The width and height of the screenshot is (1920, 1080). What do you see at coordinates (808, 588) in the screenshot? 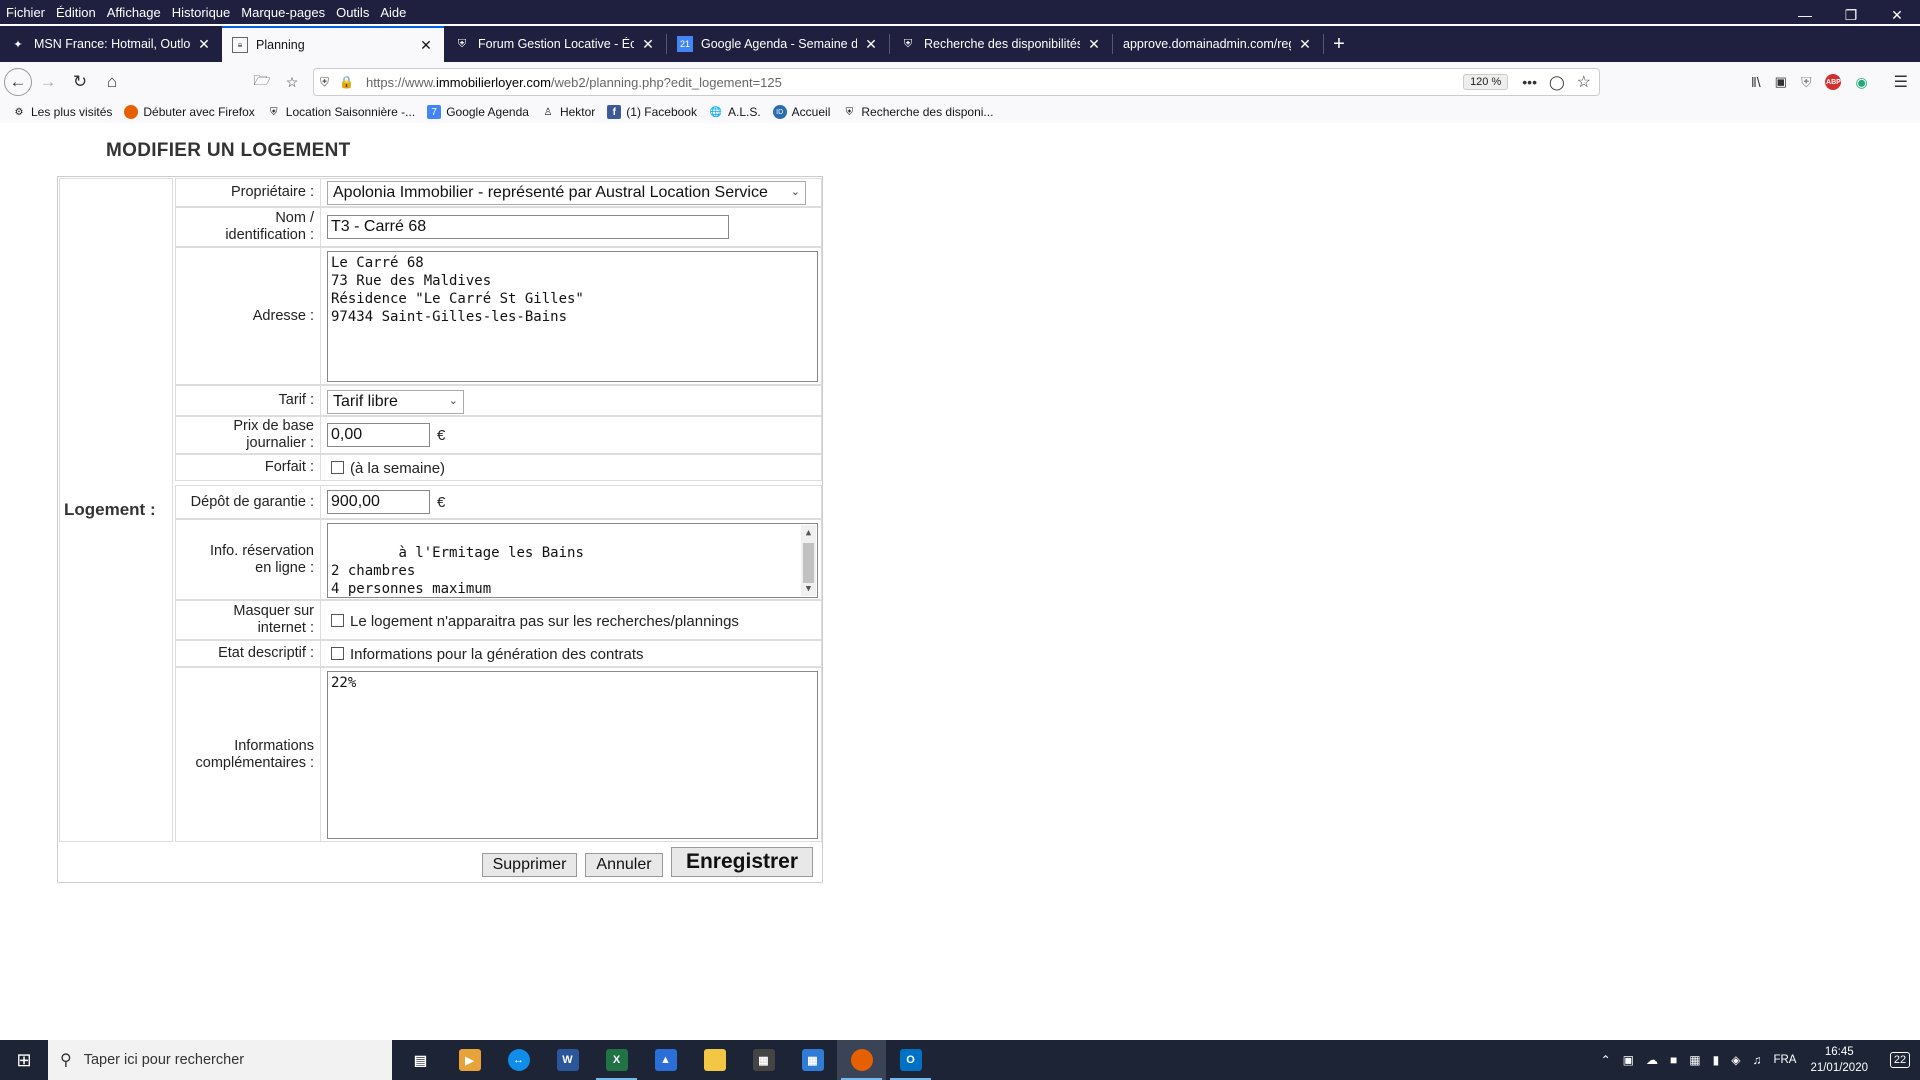
I see `scroll-down-icon: ▼` at bounding box center [808, 588].